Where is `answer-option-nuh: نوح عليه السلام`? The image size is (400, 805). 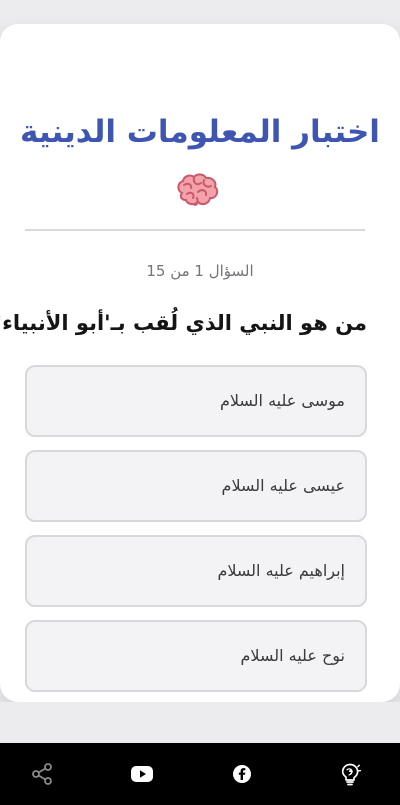 answer-option-nuh: نوح عليه السلام is located at coordinates (196, 656).